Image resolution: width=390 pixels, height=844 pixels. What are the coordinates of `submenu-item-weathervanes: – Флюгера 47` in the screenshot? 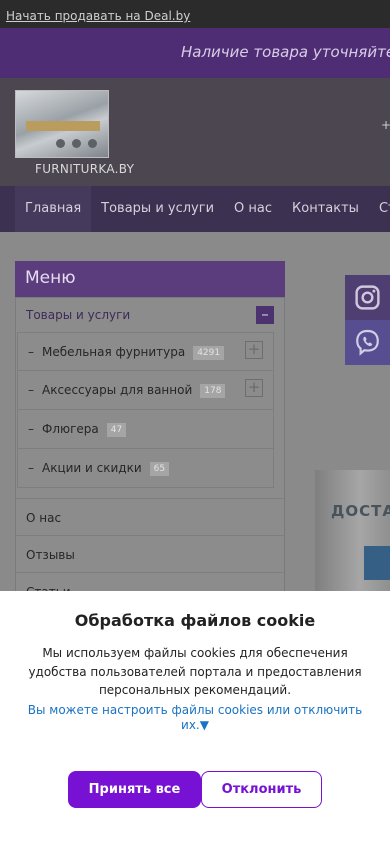 It's located at (145, 429).